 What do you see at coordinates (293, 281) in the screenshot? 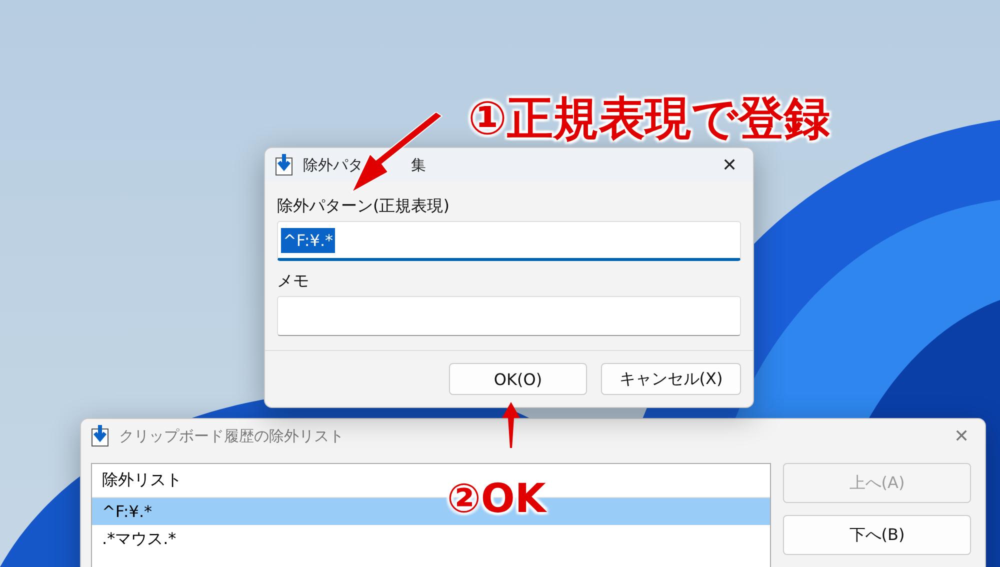
I see `field-label: メモ` at bounding box center [293, 281].